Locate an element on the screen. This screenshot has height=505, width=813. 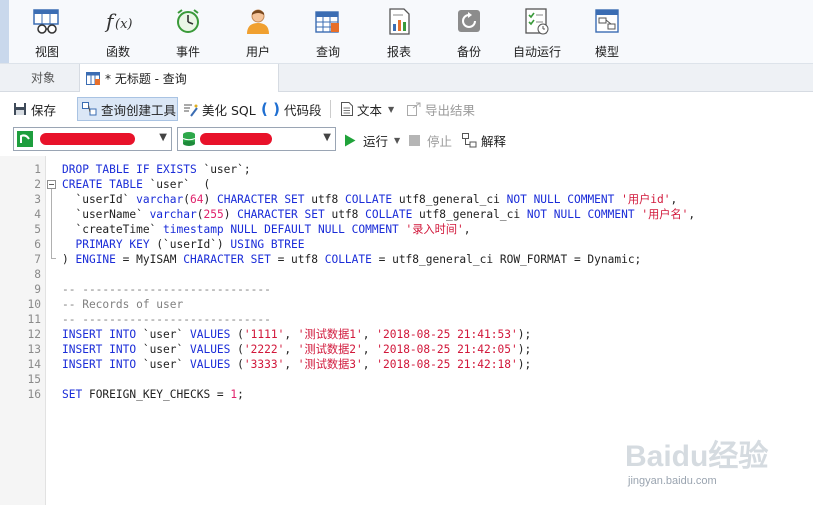
query-builder-icon is located at coordinates (89, 109).